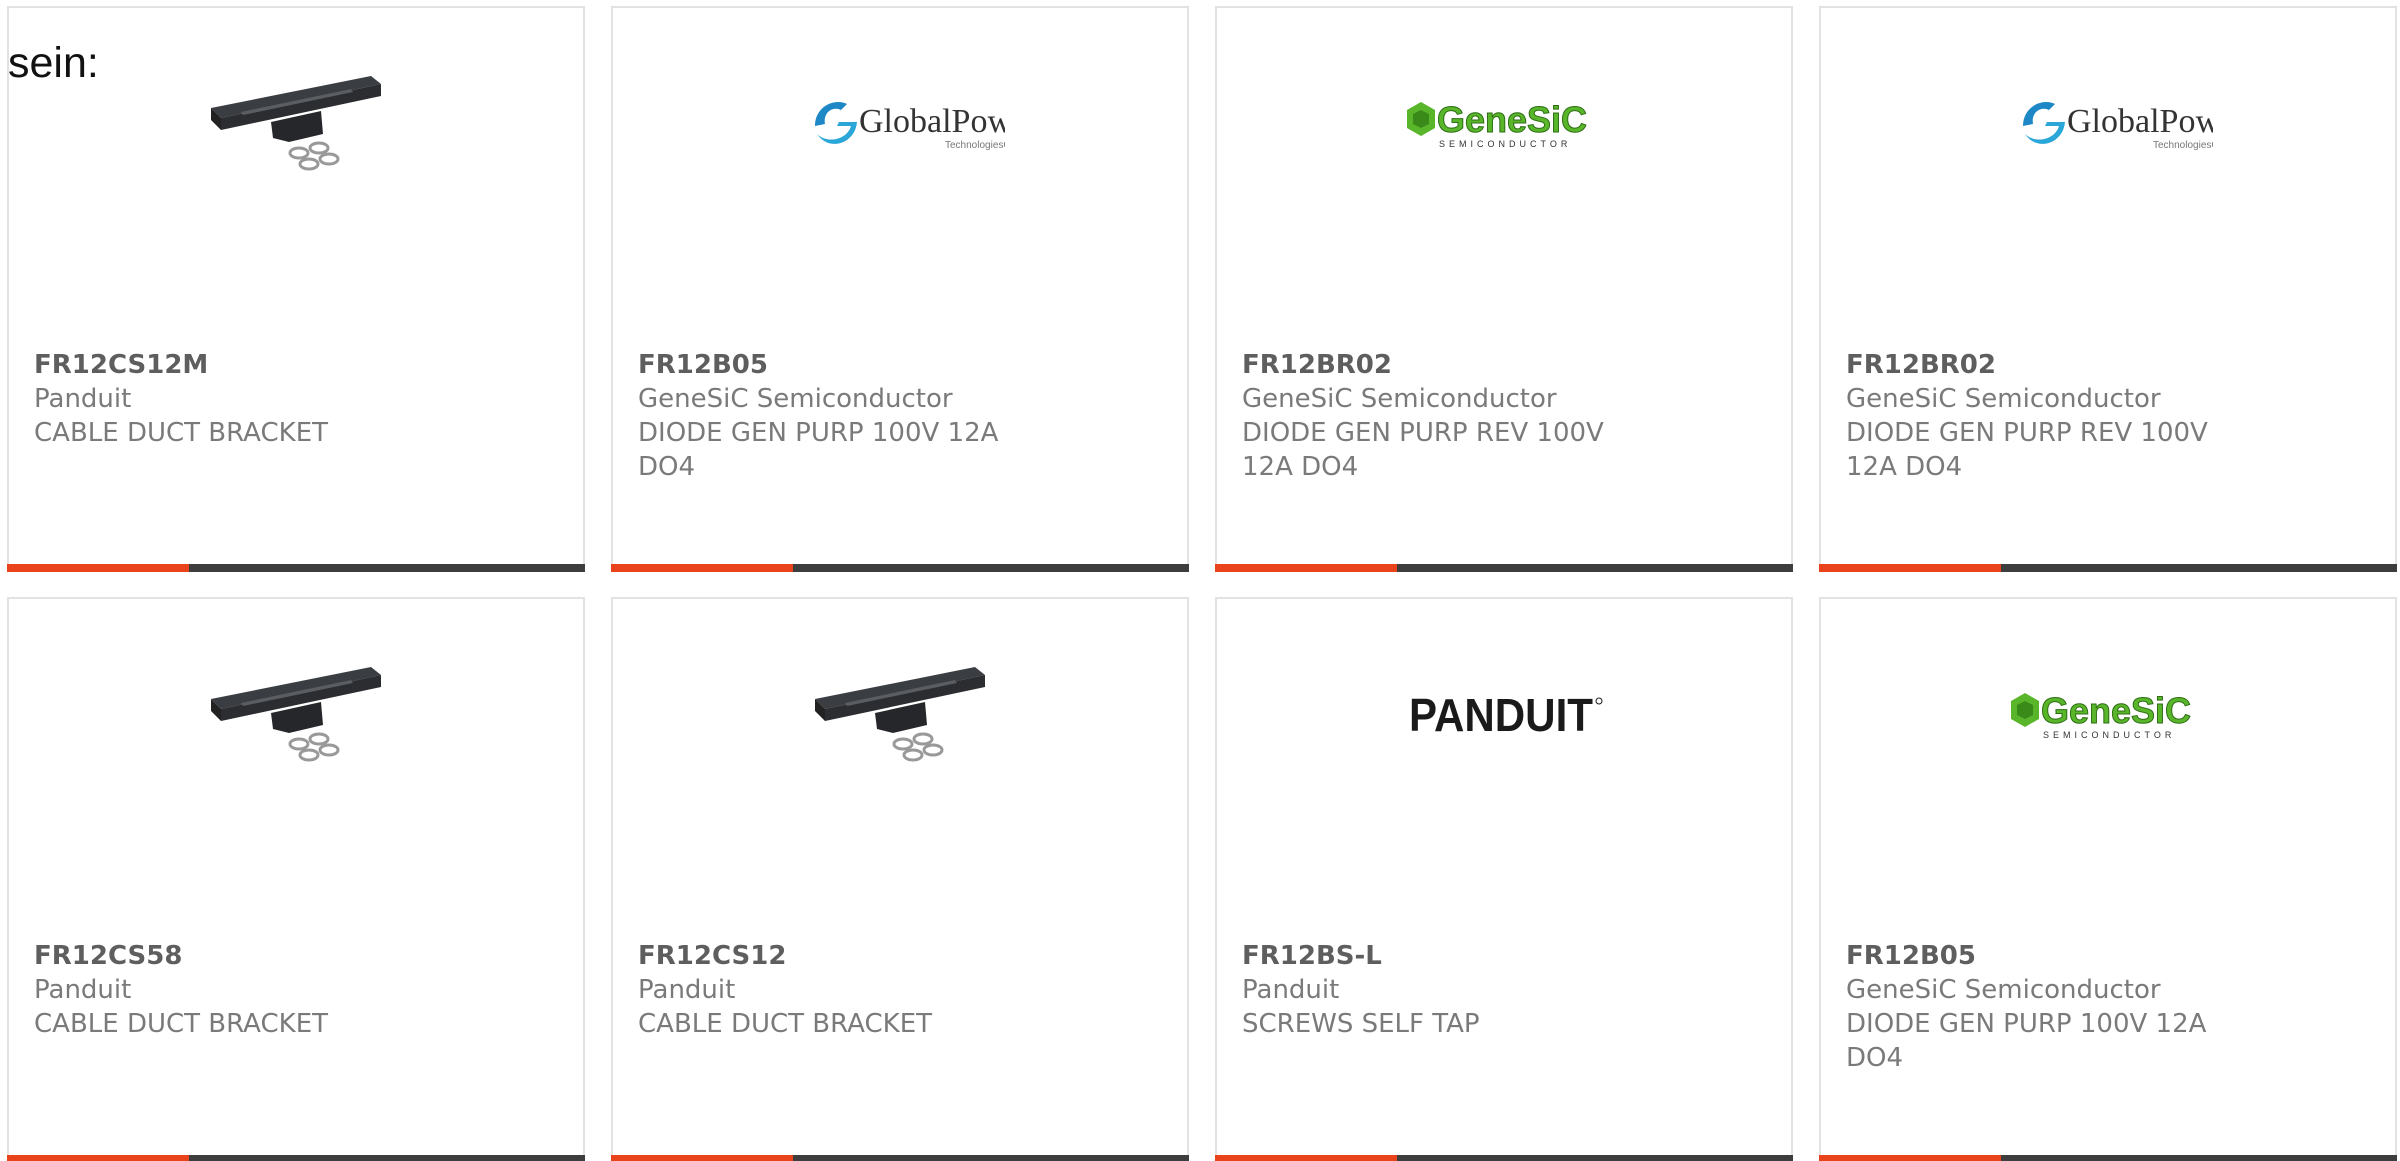 The height and width of the screenshot is (1161, 2400). I want to click on description: SCREWS SELF TAP, so click(1361, 1024).